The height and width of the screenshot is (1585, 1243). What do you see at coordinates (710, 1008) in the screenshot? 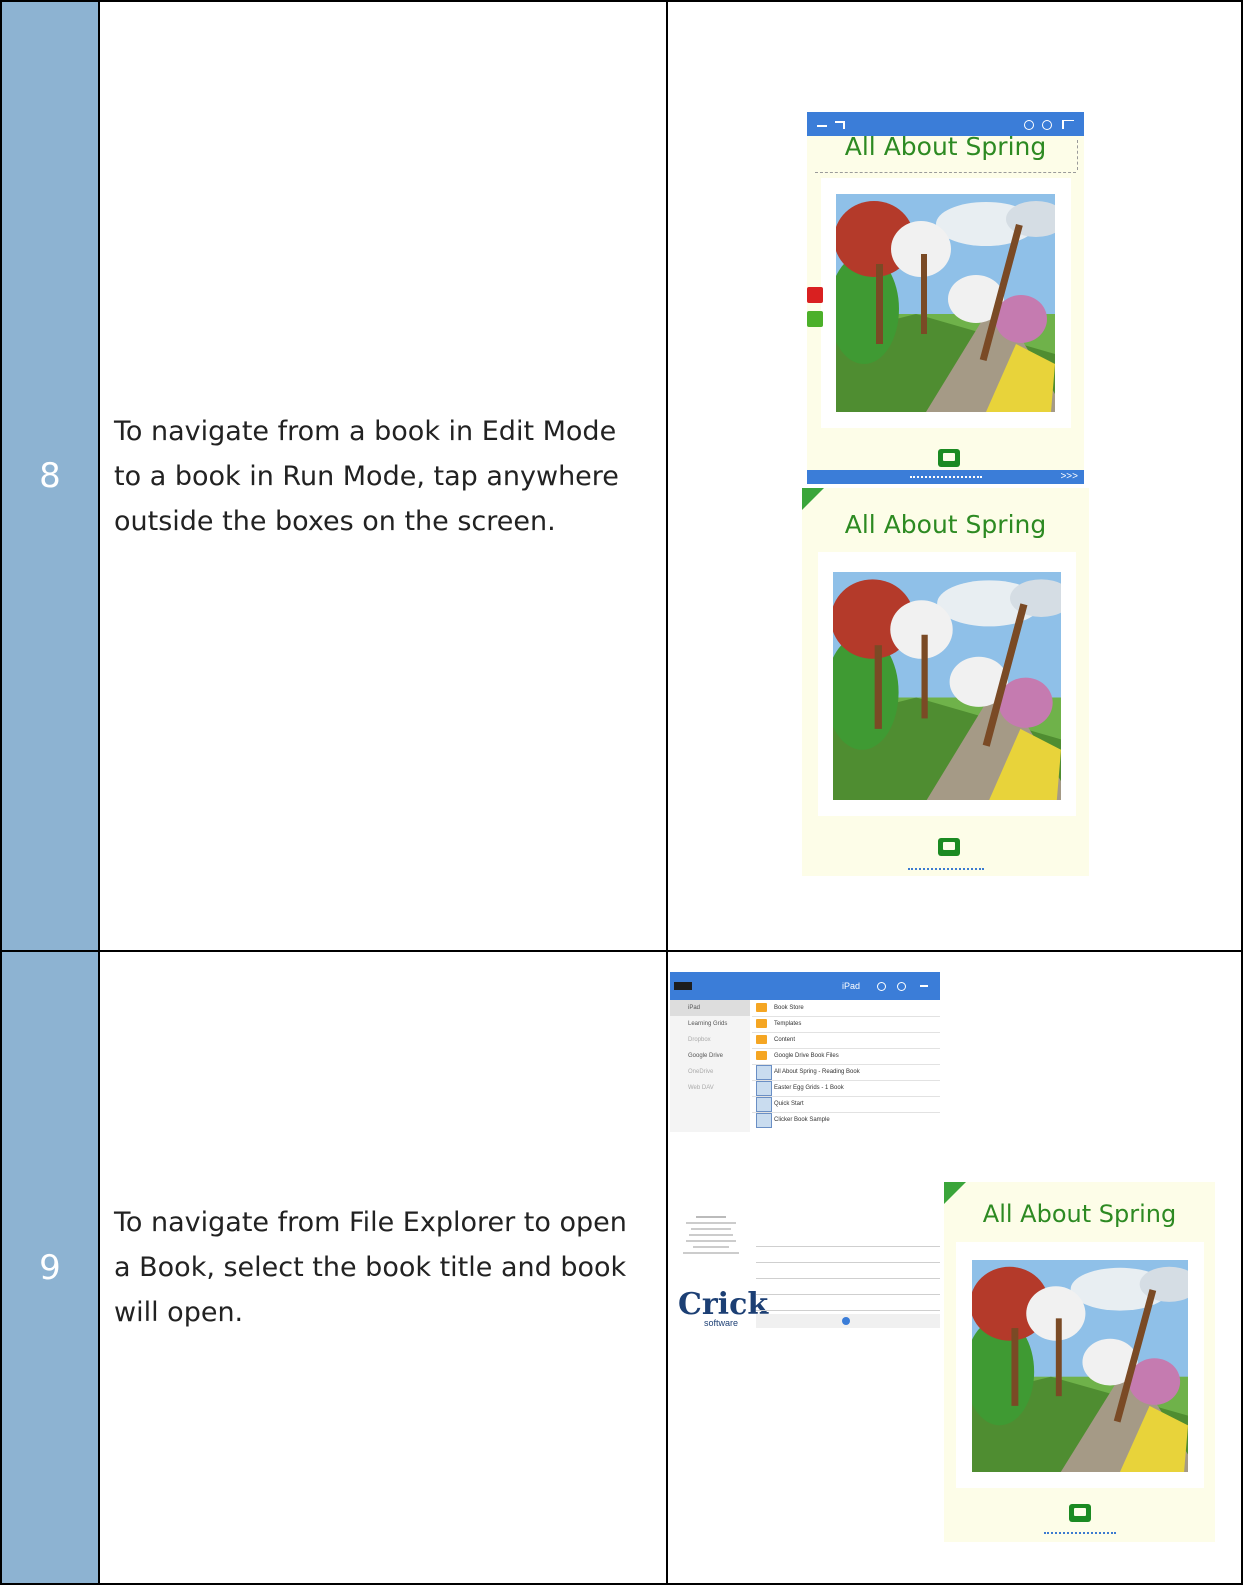
I see `sidebar-item-ipad: iPad` at bounding box center [710, 1008].